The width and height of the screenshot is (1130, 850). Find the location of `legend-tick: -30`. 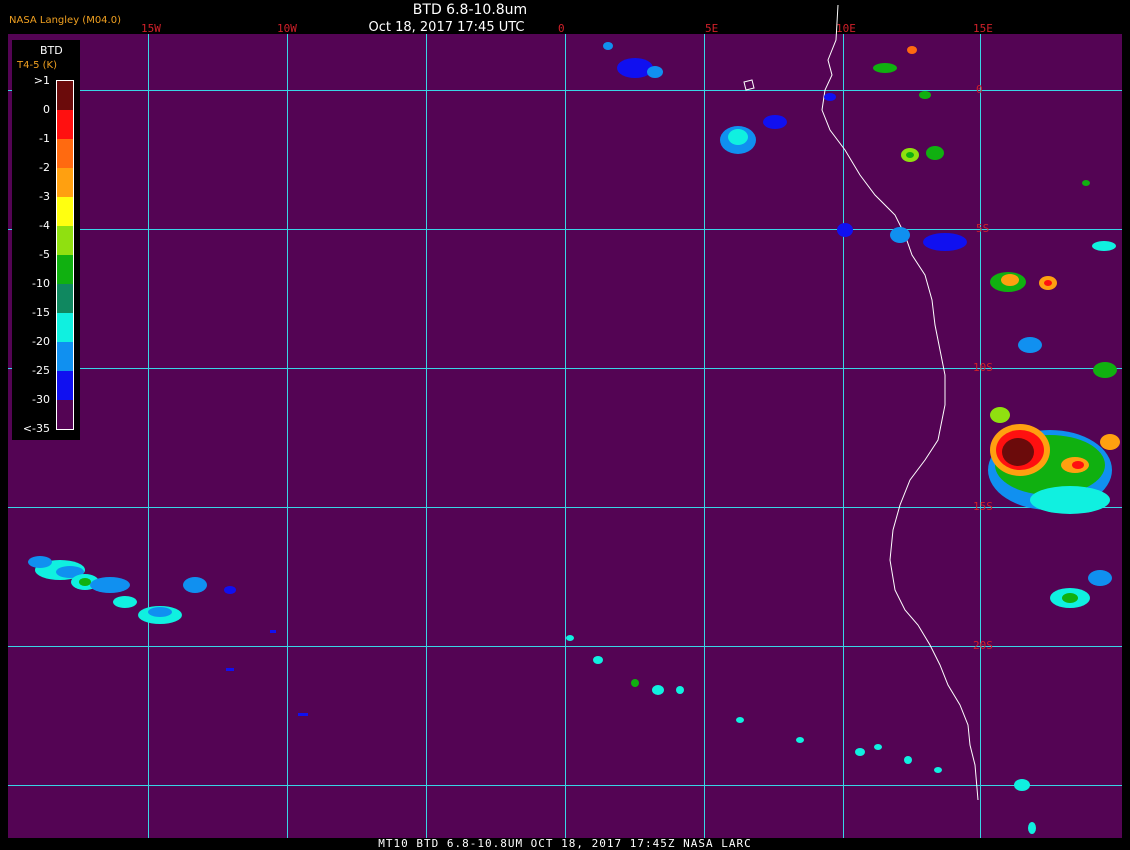

legend-tick: -30 is located at coordinates (41, 399).